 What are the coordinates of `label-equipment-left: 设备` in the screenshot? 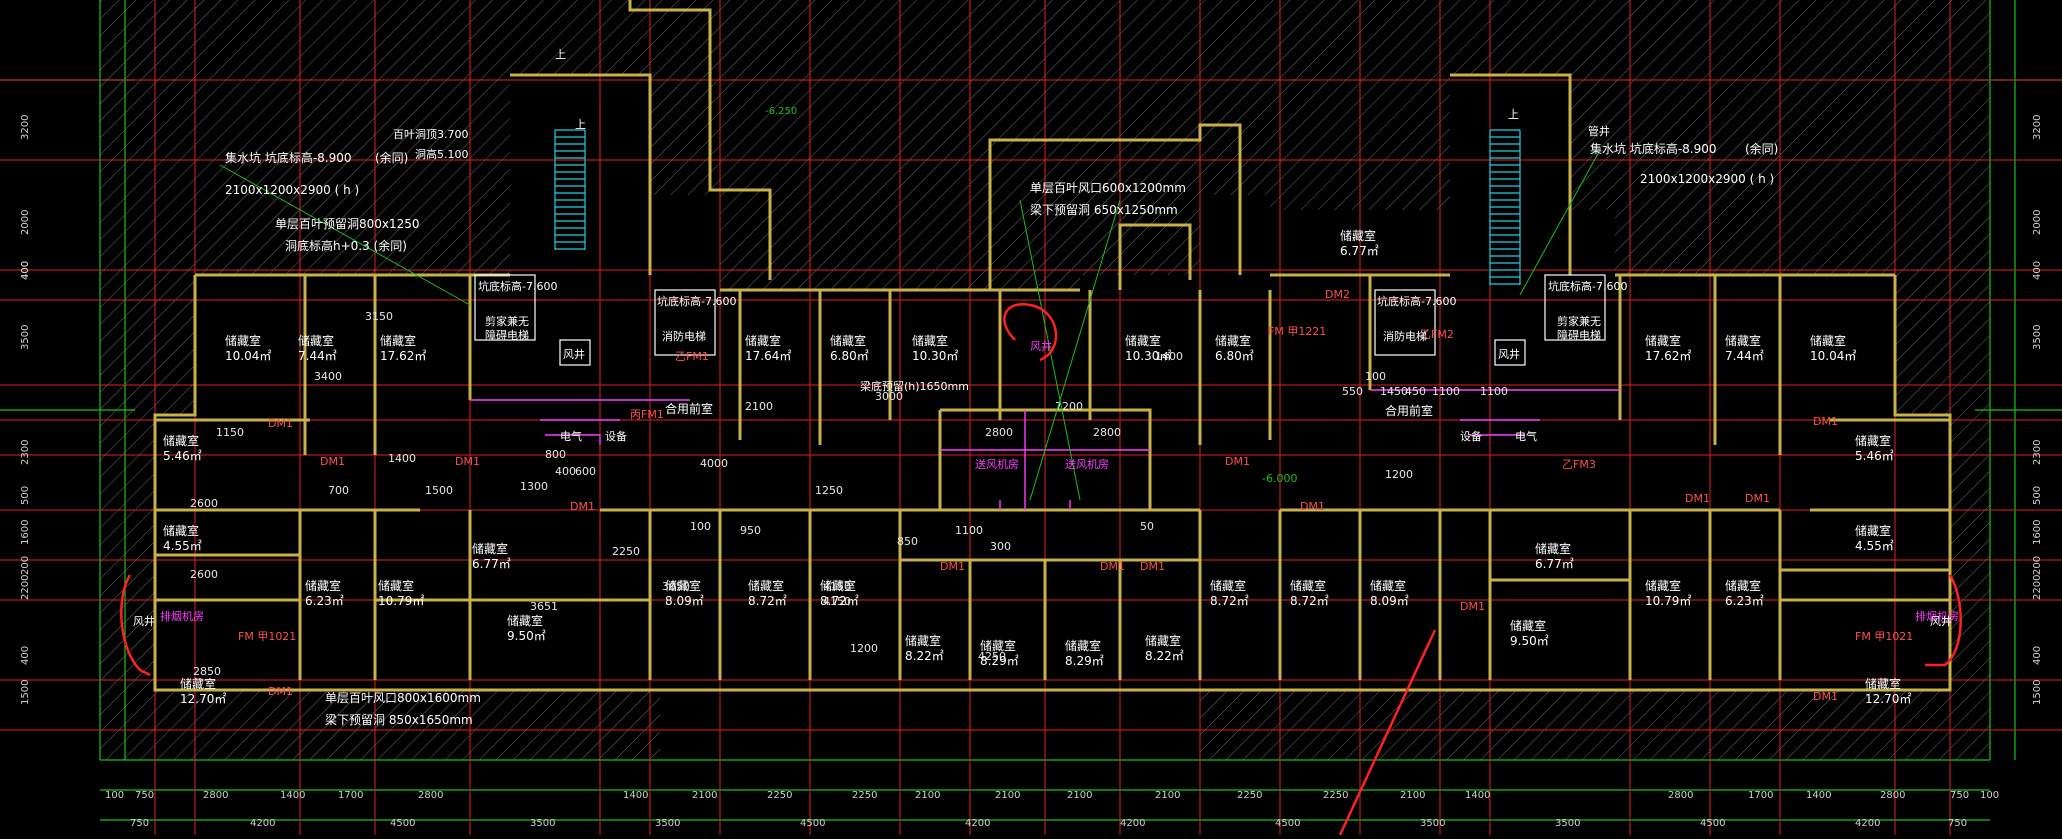 It's located at (616, 436).